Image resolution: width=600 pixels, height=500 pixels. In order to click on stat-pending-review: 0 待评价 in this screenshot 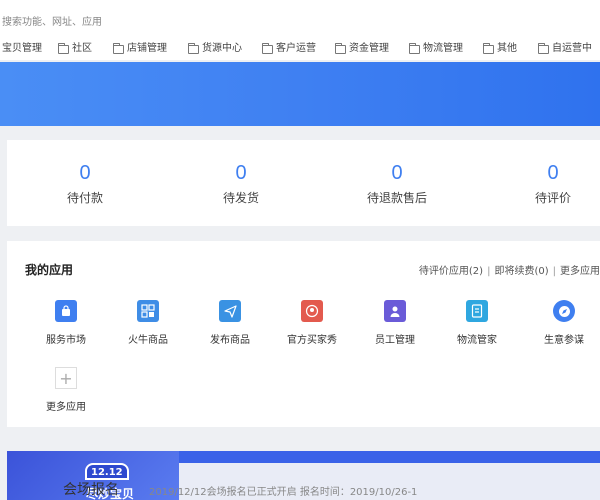, I will do `click(546, 184)`.